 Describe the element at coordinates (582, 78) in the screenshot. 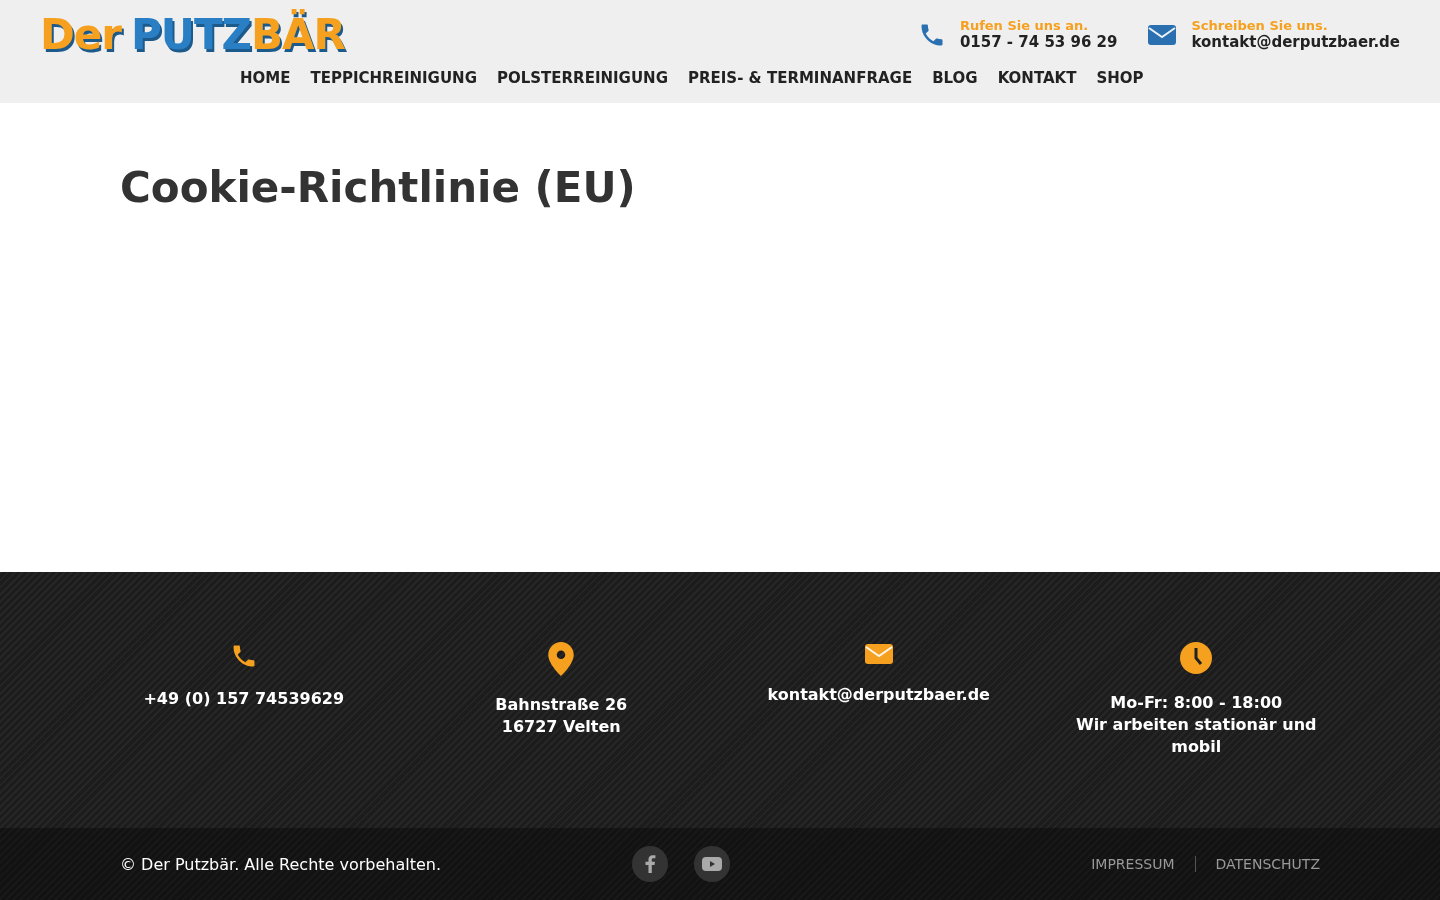

I see `nav-link: POLSTERREINIGUNG` at that location.